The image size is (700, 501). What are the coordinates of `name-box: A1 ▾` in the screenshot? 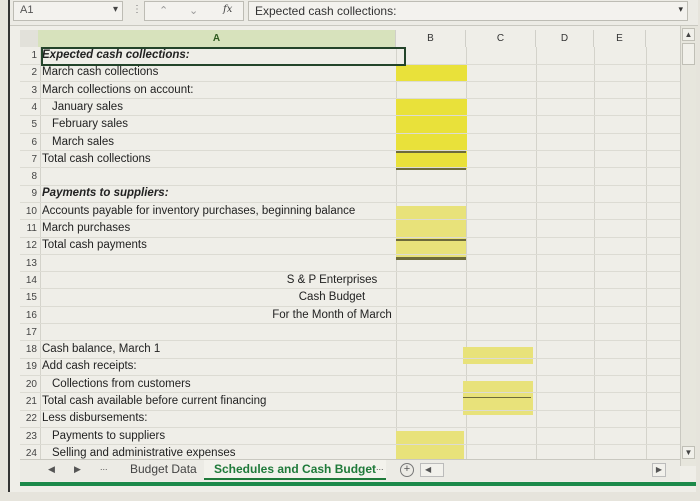 It's located at (68, 11).